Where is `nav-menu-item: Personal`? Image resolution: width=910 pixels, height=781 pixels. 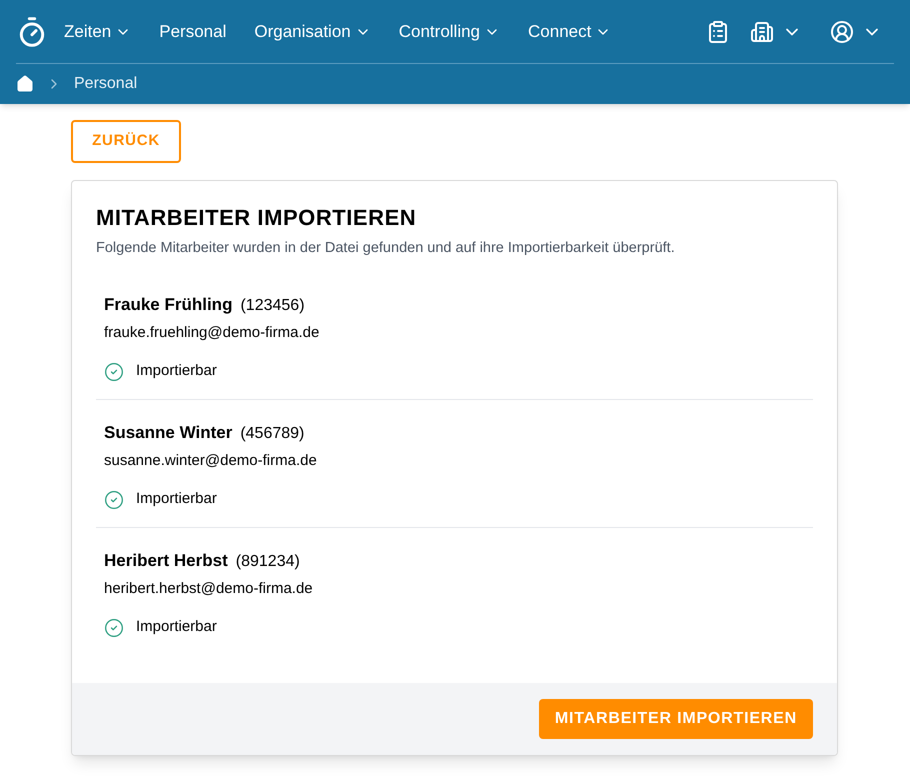
nav-menu-item: Personal is located at coordinates (192, 31).